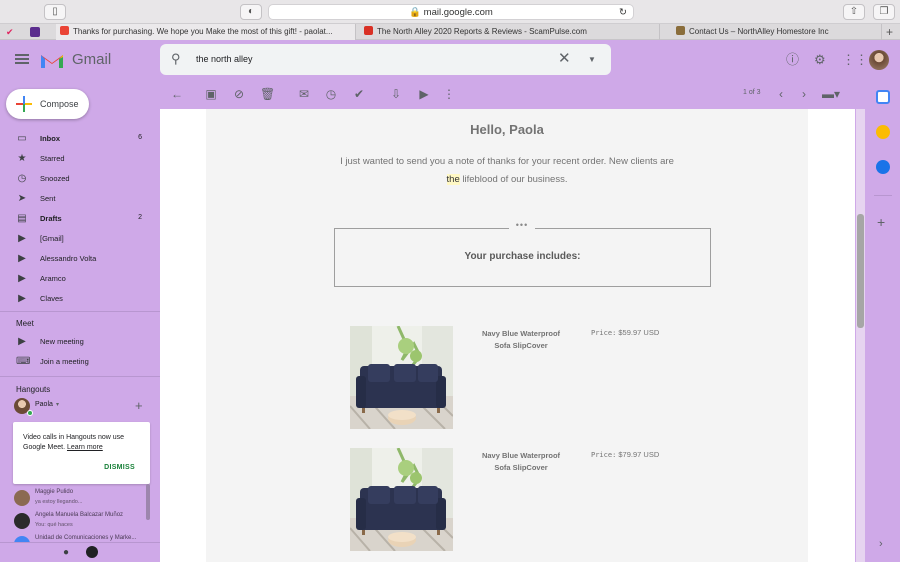  What do you see at coordinates (860, 335) in the screenshot?
I see `email-scrollbar-track` at bounding box center [860, 335].